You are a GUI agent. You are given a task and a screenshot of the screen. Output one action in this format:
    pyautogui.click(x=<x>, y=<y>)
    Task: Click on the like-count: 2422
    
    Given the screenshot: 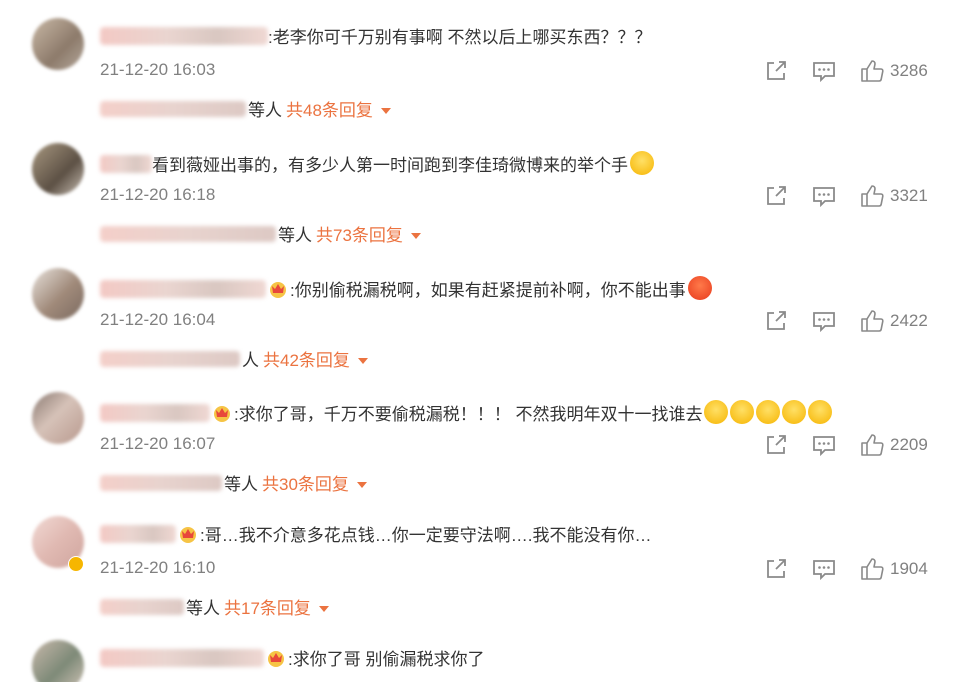 What is the action you would take?
    pyautogui.click(x=909, y=320)
    